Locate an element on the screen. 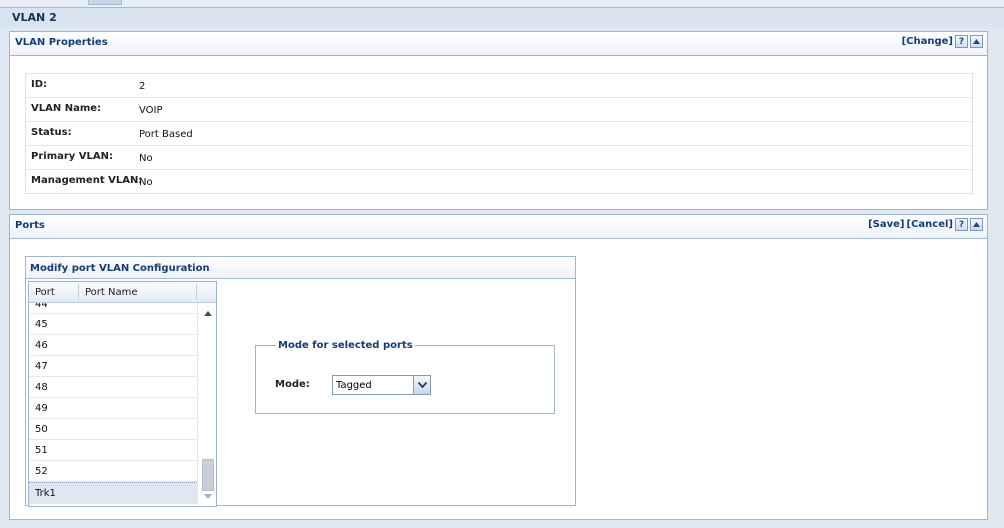  property-row-management-vlan: Management VLAN: No is located at coordinates (499, 181).